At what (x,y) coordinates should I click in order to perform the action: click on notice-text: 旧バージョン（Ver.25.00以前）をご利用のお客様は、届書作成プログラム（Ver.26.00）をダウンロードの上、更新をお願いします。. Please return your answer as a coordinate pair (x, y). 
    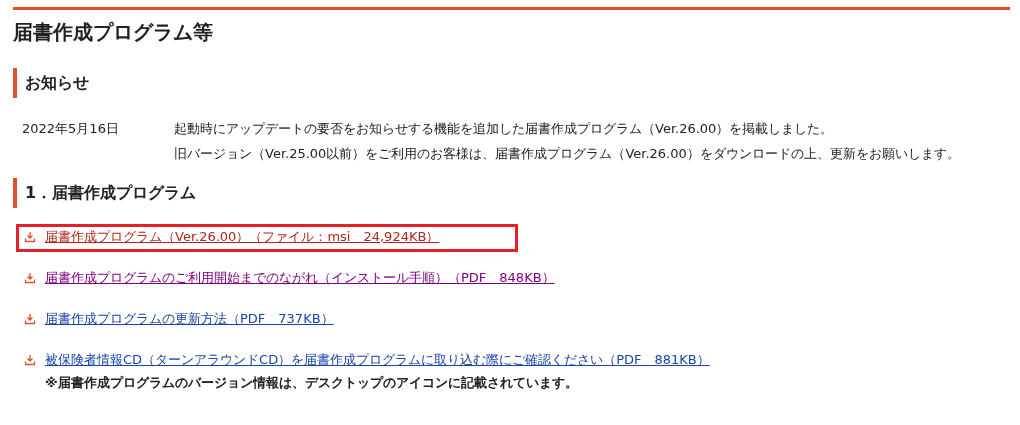
    Looking at the image, I should click on (567, 154).